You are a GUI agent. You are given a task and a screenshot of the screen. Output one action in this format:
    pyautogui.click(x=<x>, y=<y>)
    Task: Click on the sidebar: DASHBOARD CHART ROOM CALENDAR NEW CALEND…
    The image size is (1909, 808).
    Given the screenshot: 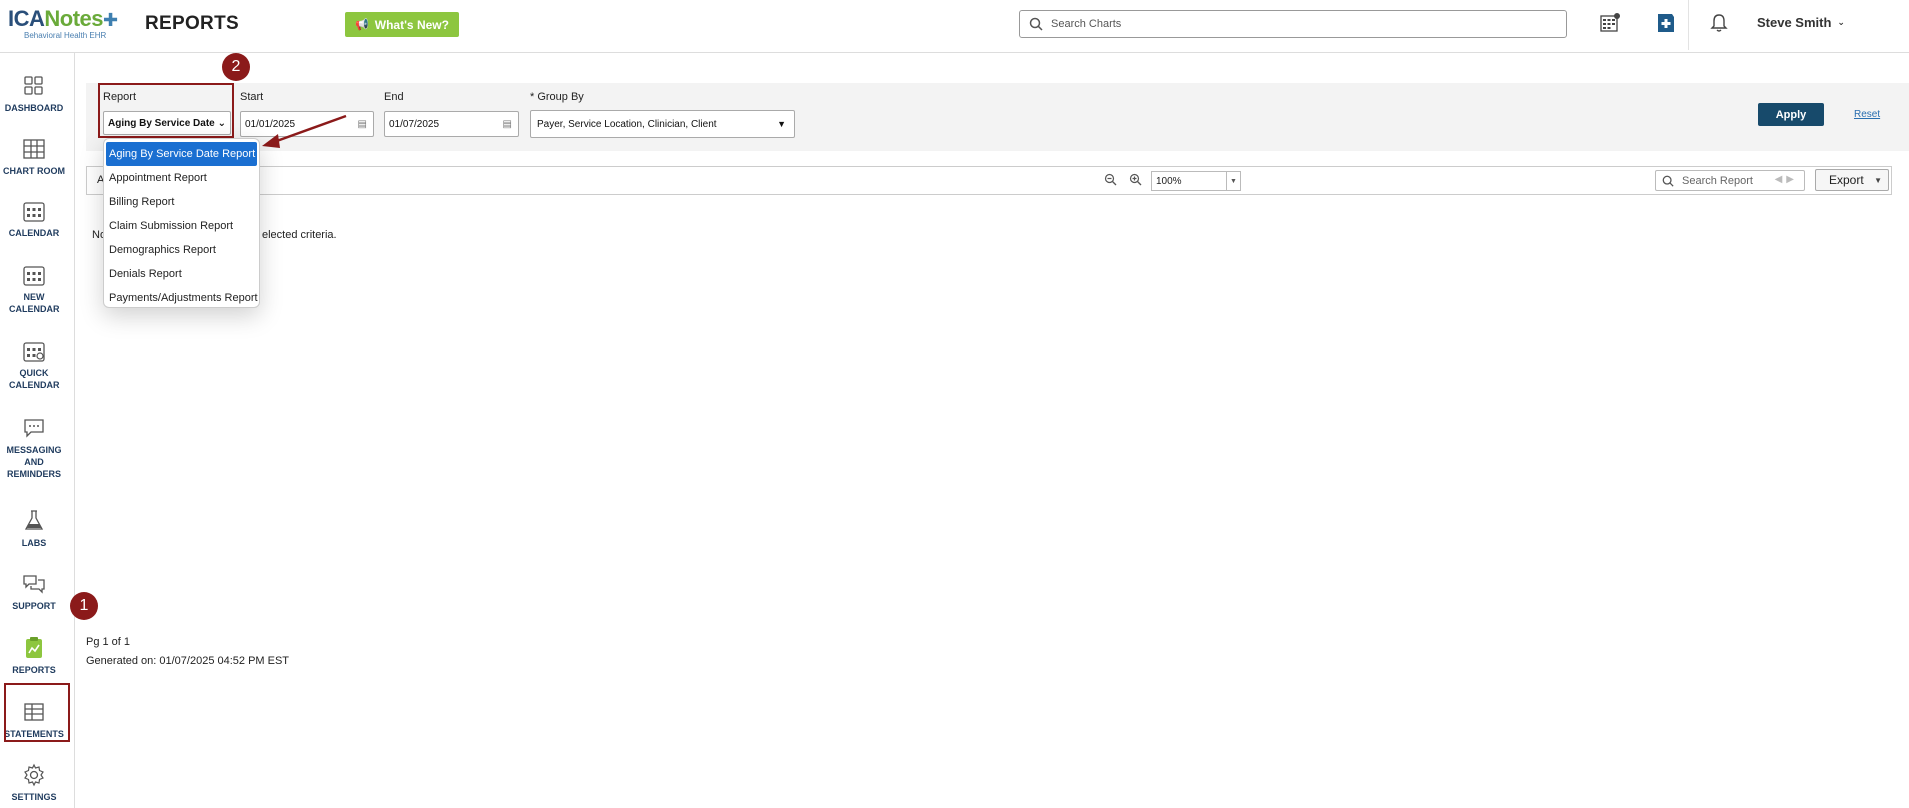 What is the action you would take?
    pyautogui.click(x=37, y=430)
    